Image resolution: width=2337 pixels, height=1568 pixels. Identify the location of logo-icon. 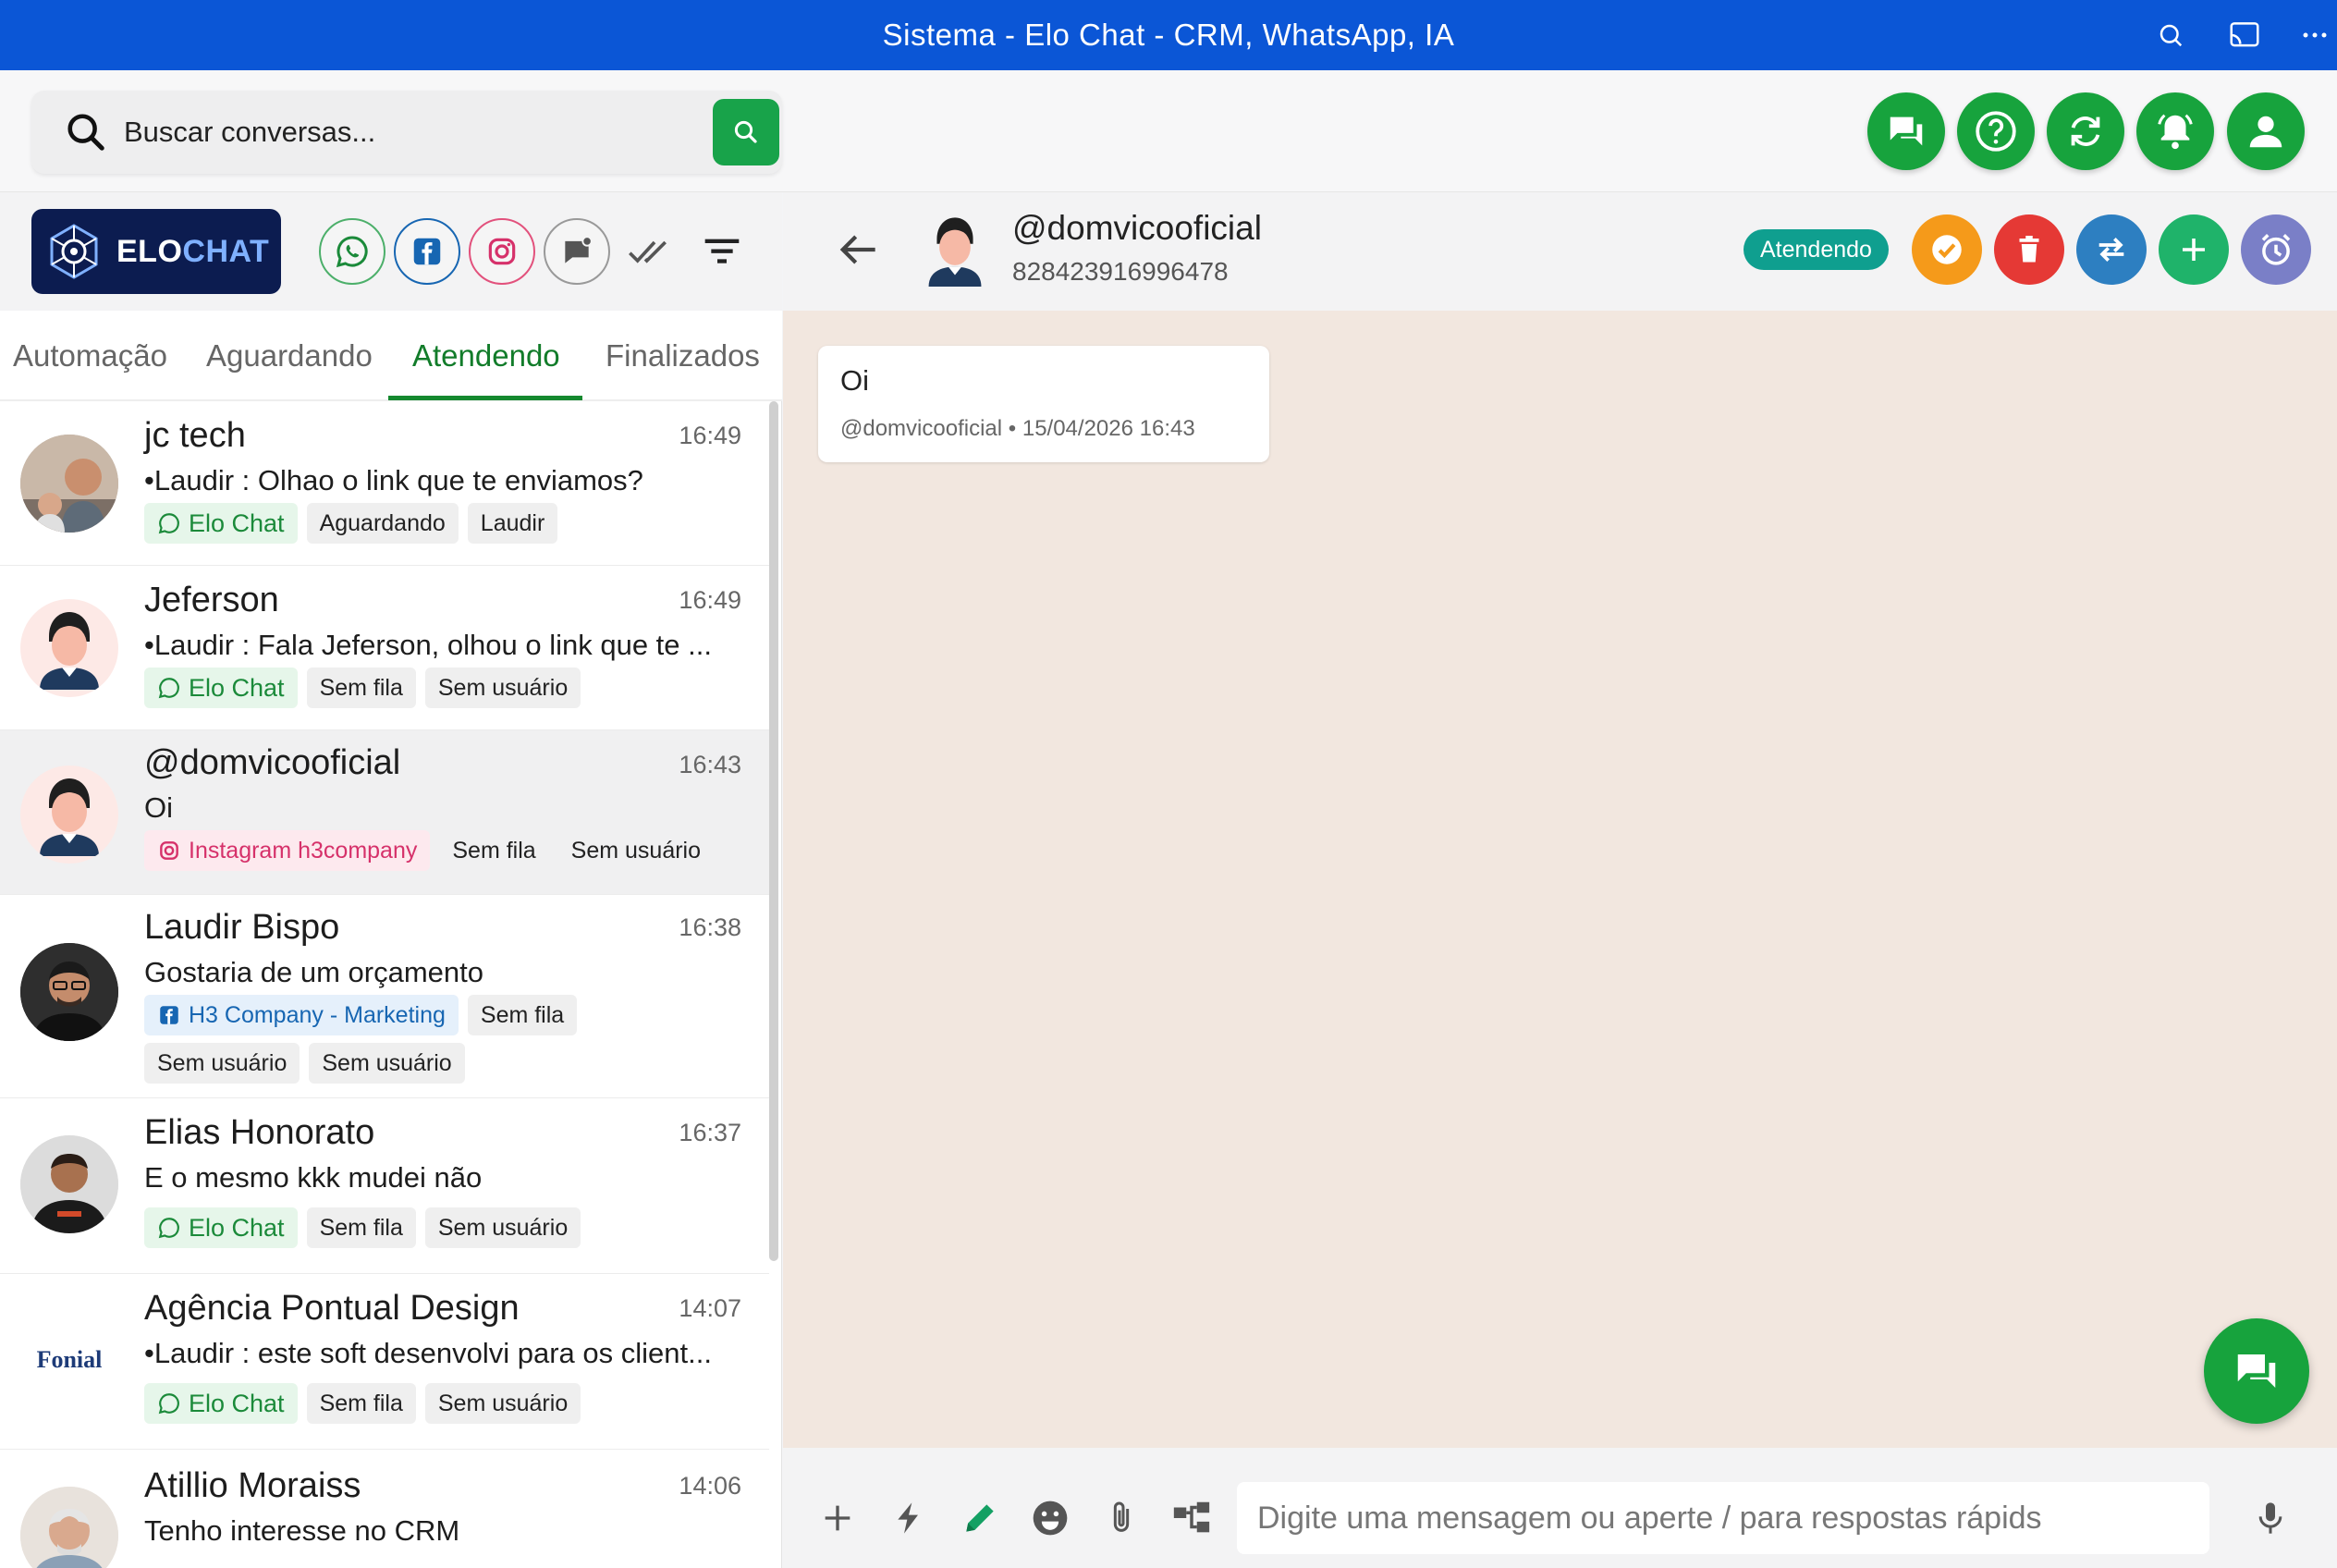
(74, 252).